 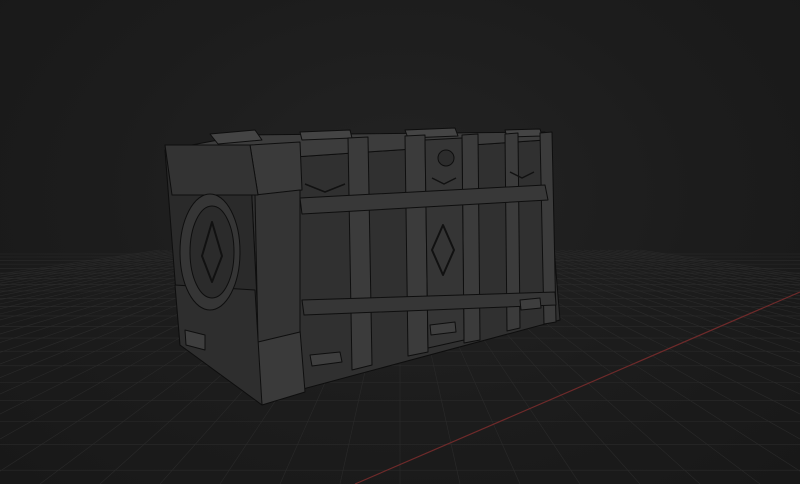 I want to click on left-end-vertical-band, so click(x=277, y=266).